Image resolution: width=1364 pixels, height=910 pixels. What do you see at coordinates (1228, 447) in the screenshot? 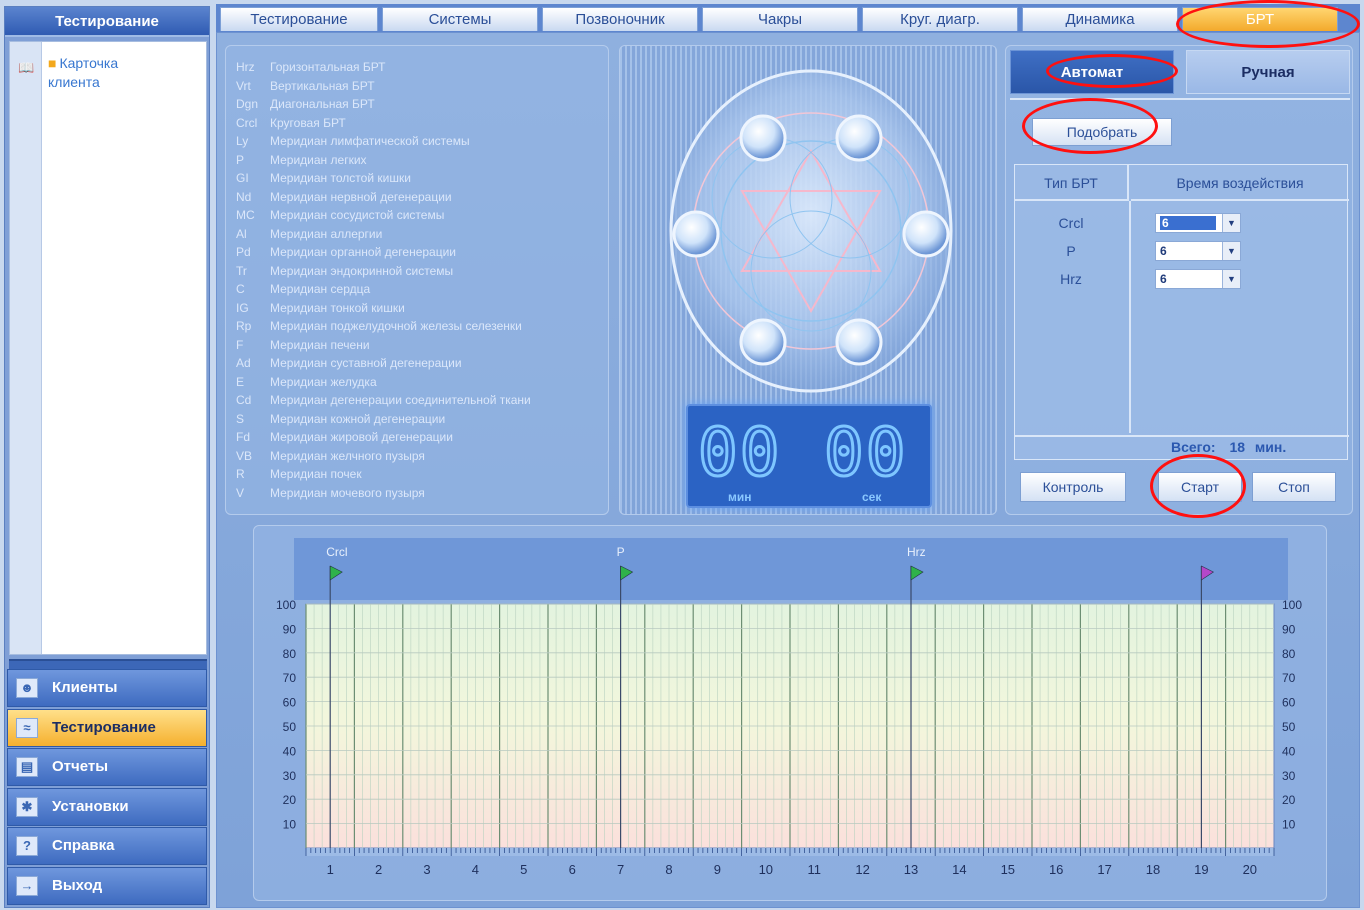
I see `total-time: Всего: 18 мин.` at bounding box center [1228, 447].